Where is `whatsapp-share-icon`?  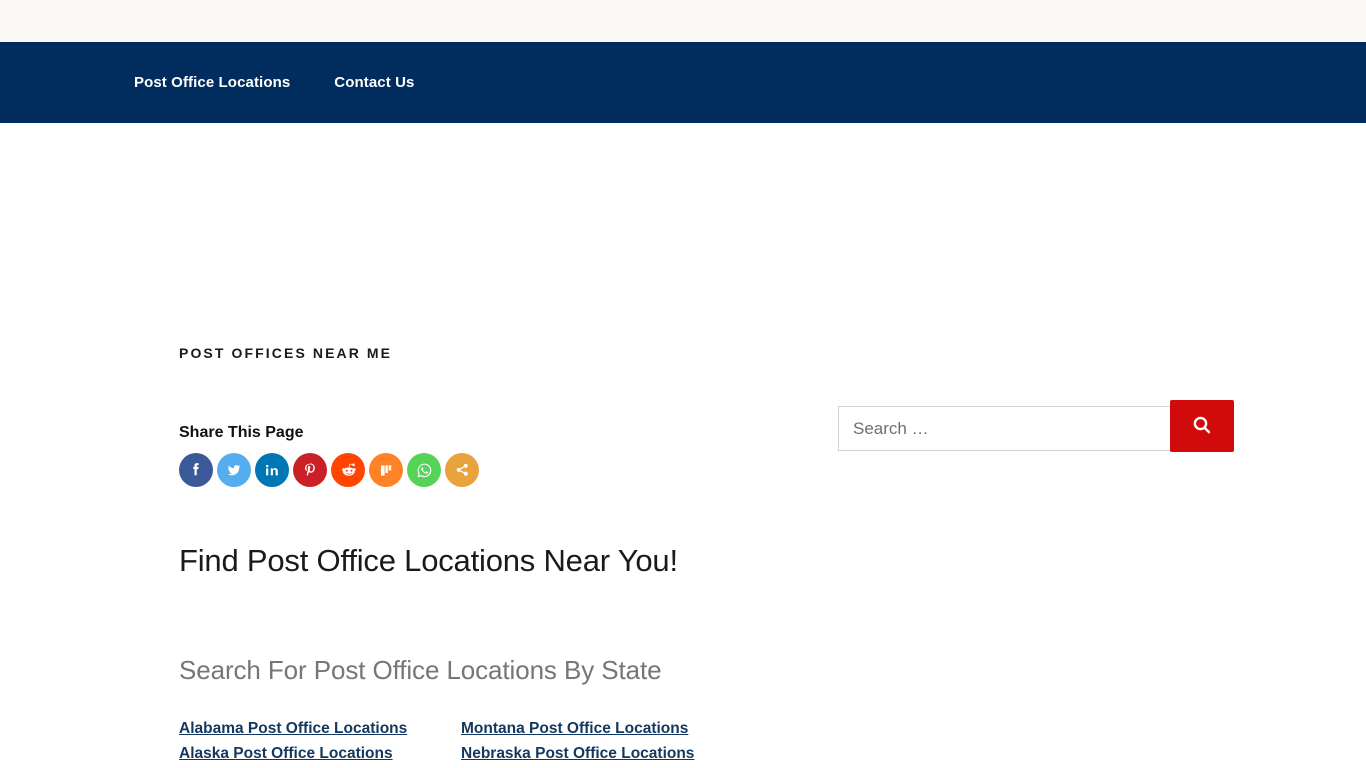 whatsapp-share-icon is located at coordinates (424, 470).